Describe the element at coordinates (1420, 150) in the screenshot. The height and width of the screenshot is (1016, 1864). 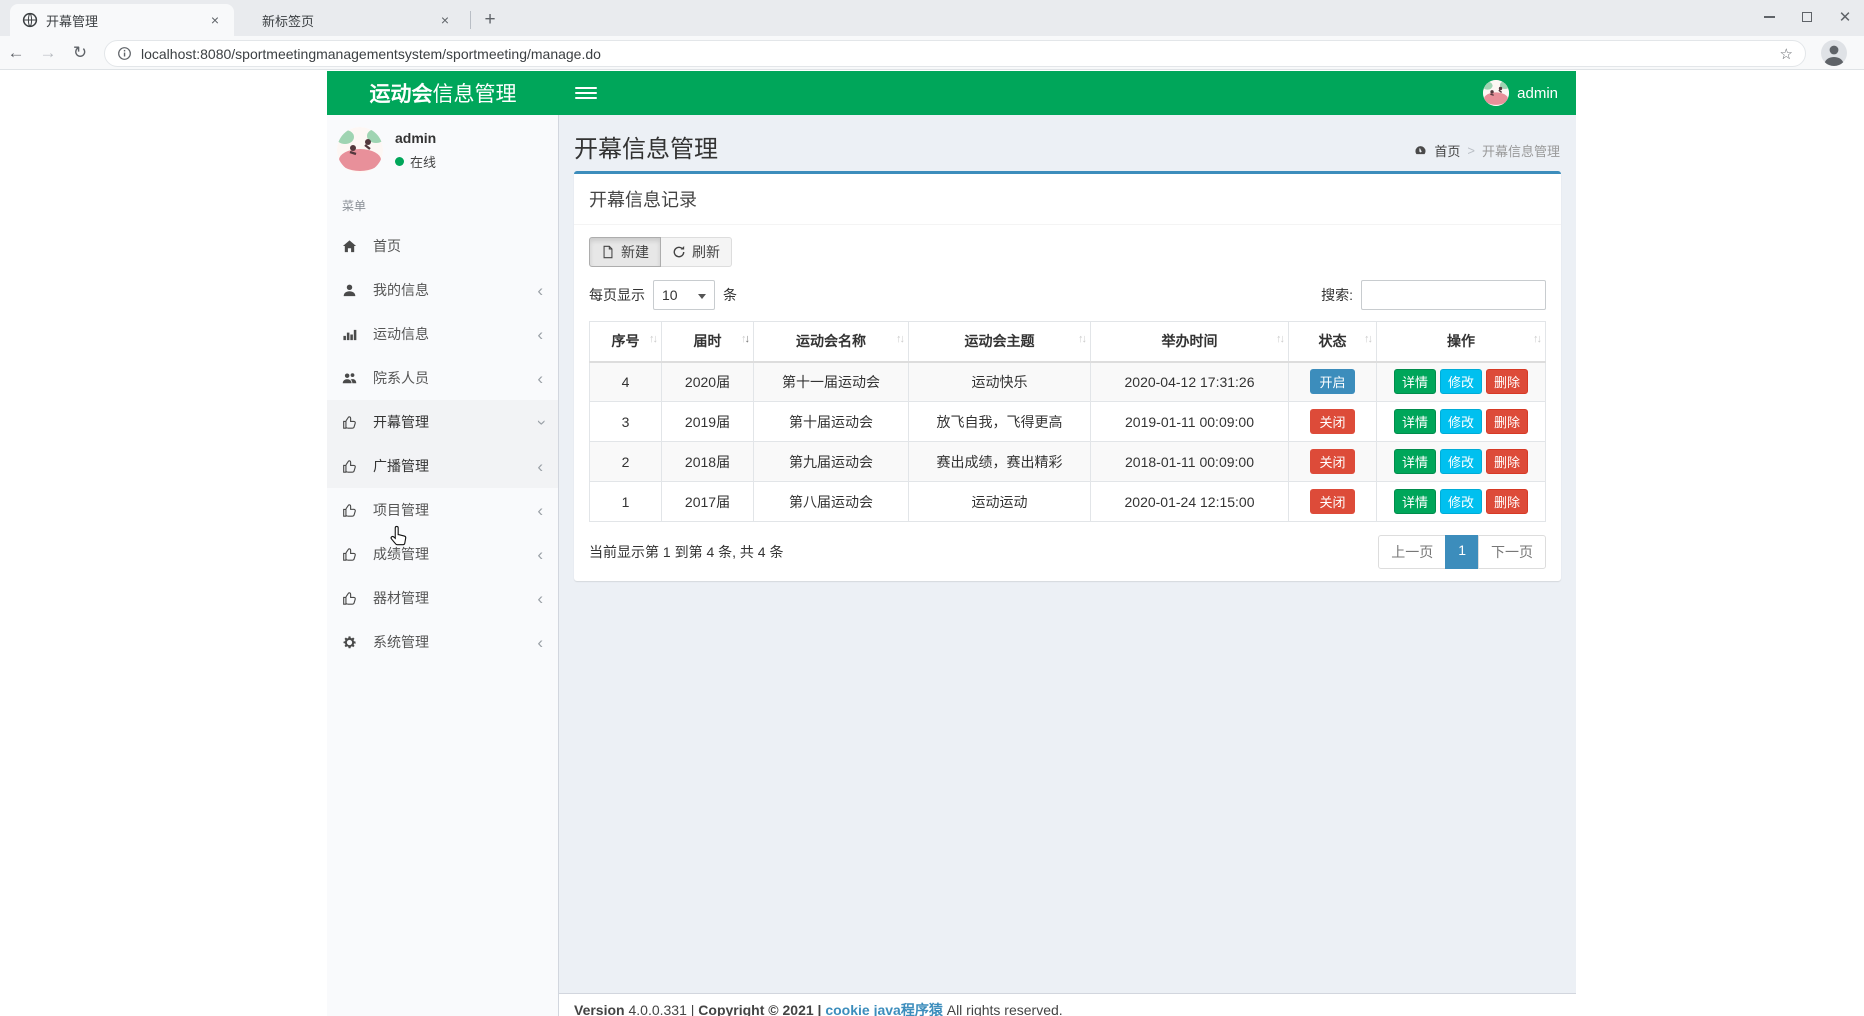
I see `dashboard-icon` at that location.